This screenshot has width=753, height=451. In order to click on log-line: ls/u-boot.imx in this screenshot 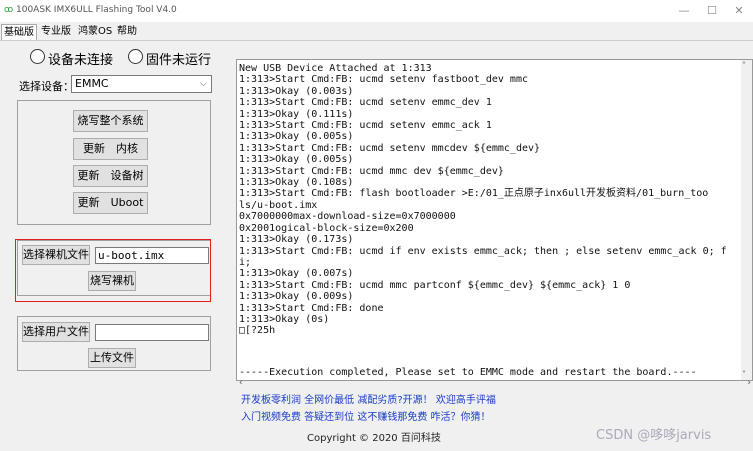, I will do `click(278, 205)`.